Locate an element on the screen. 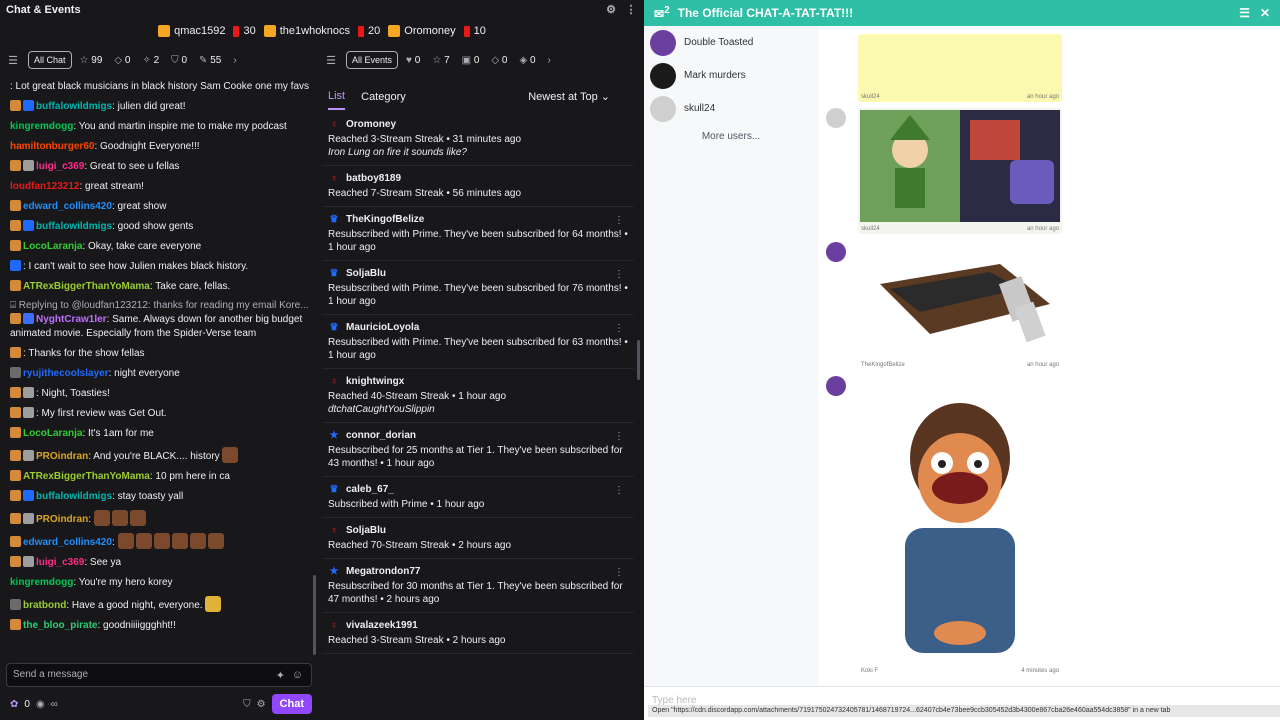  filter-count: ✎ 55 is located at coordinates (210, 60).